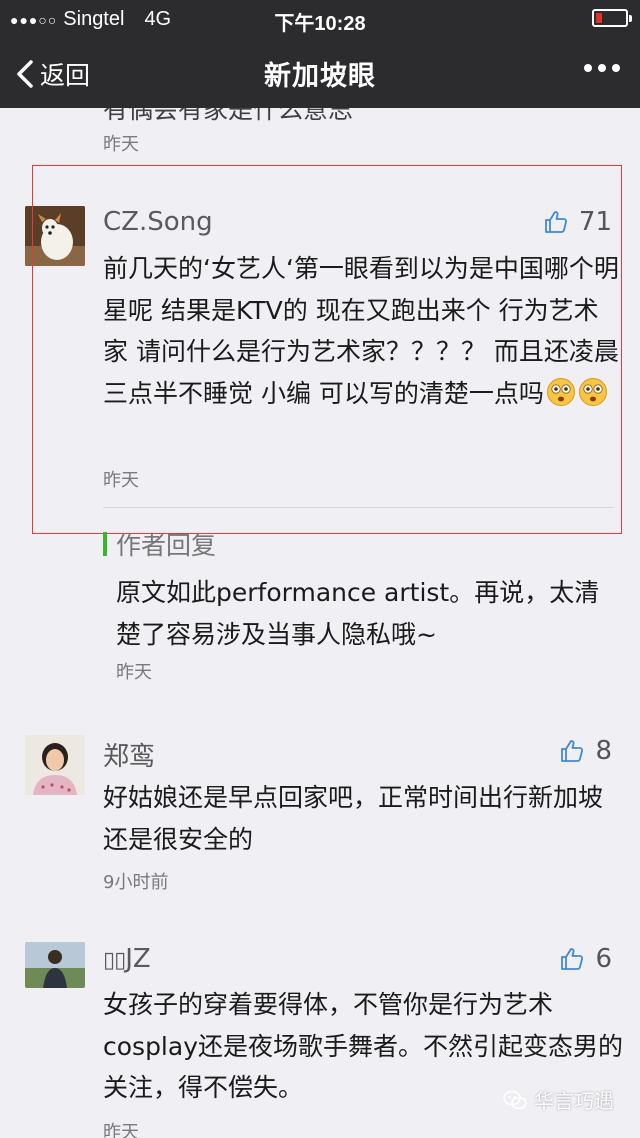 Image resolution: width=640 pixels, height=1138 pixels. What do you see at coordinates (134, 672) in the screenshot?
I see `author-reply-time: 昨天` at bounding box center [134, 672].